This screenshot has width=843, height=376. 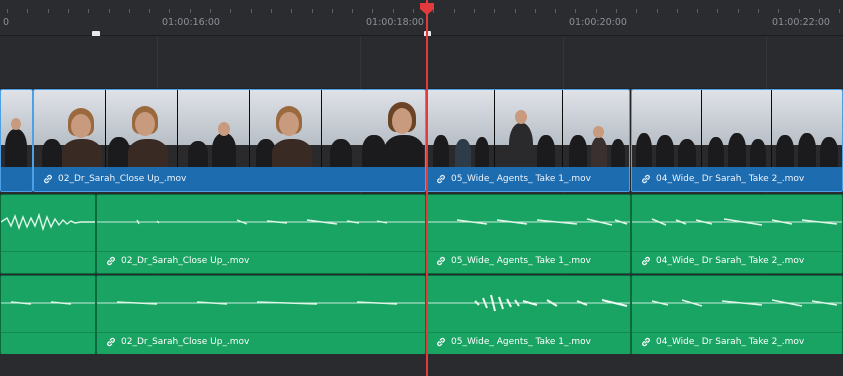 I want to click on playhead-line, so click(x=427, y=188).